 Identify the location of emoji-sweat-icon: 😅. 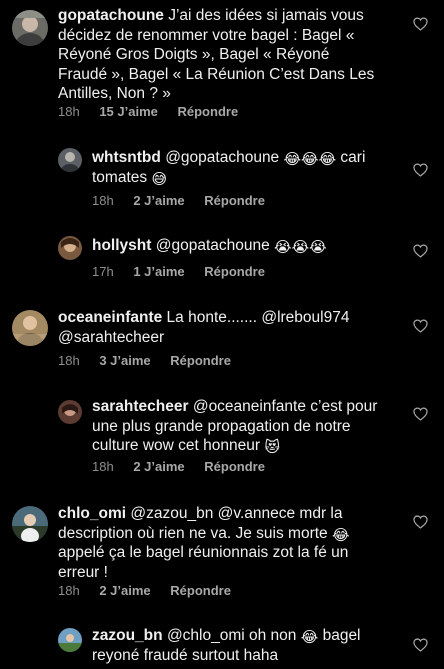
(159, 179).